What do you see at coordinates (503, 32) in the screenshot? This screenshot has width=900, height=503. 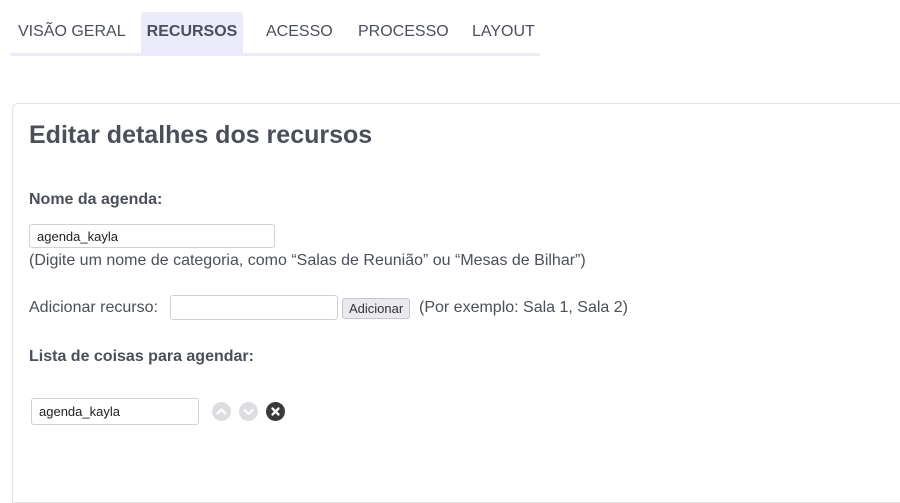 I see `tab-layout: LAYOUT` at bounding box center [503, 32].